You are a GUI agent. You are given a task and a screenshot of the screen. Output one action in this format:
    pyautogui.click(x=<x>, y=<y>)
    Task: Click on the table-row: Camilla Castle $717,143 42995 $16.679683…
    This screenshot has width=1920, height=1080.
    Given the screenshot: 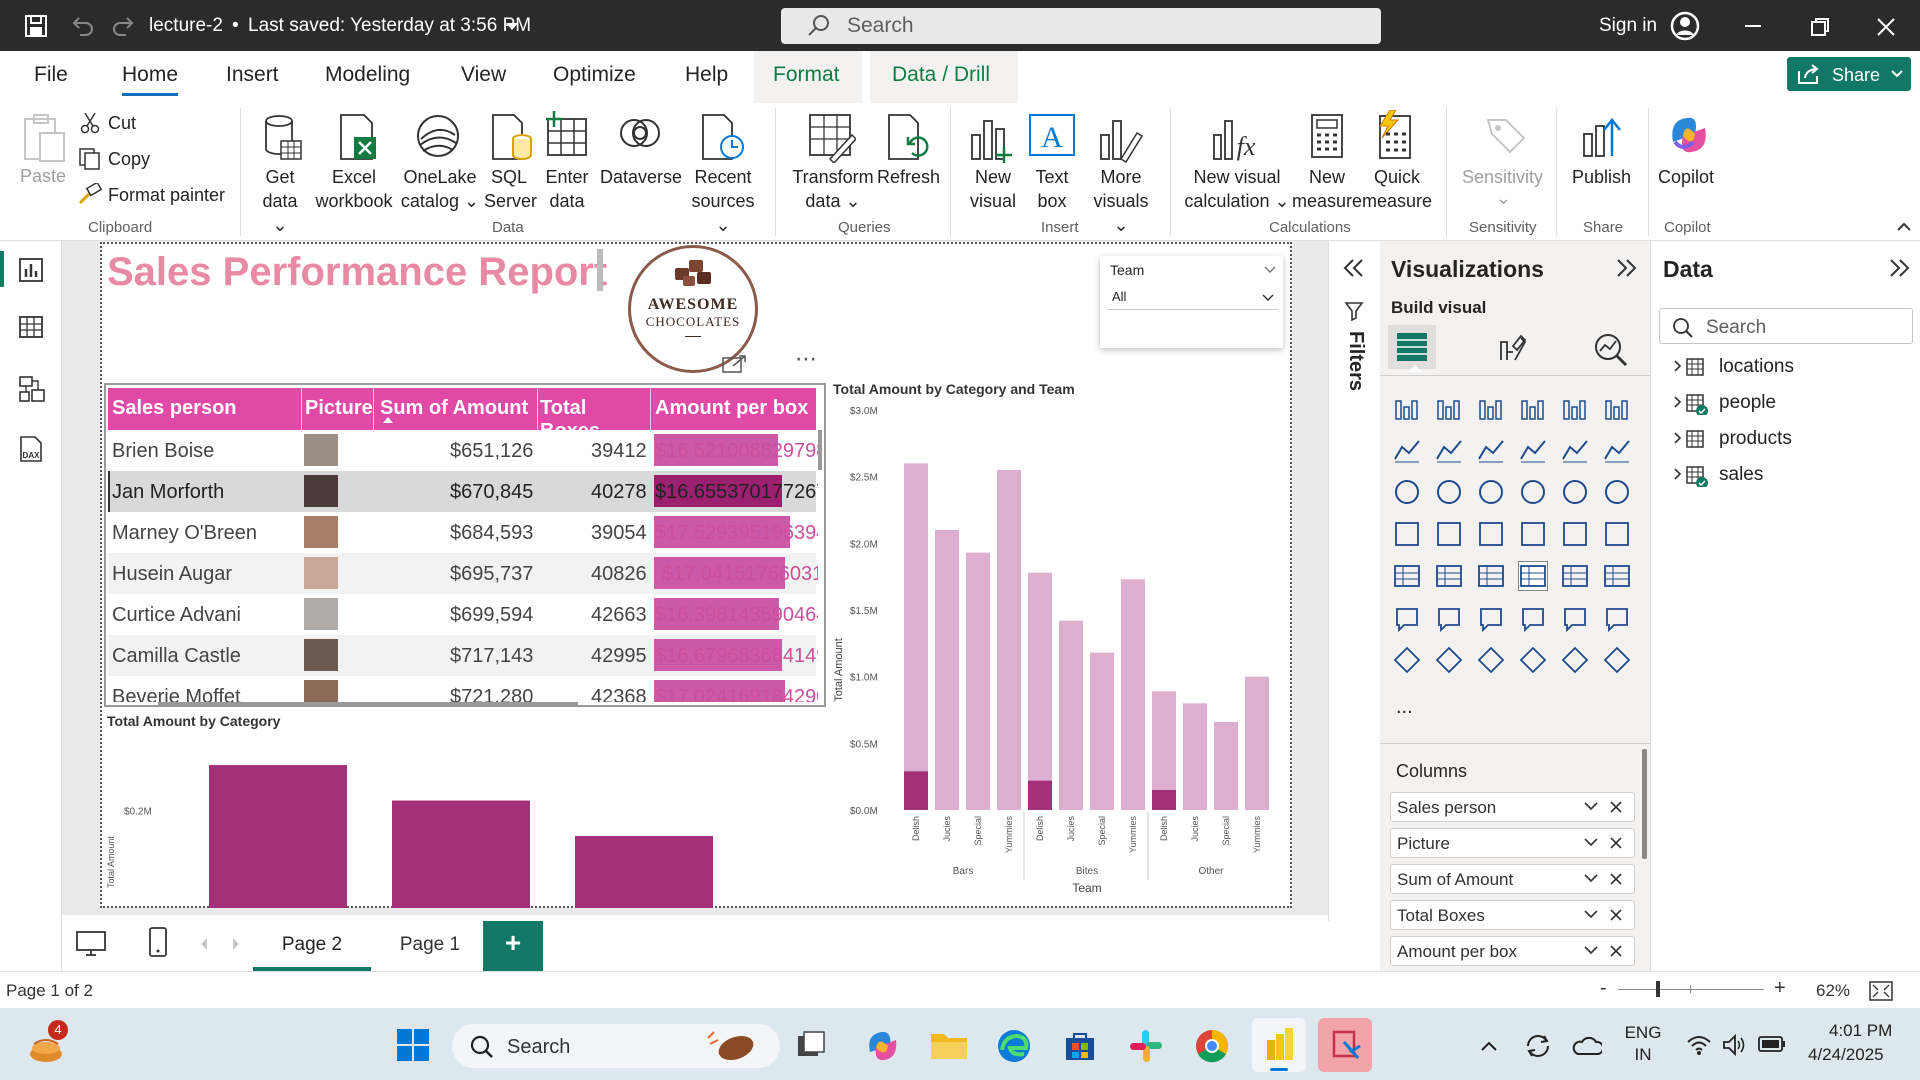 What is the action you would take?
    pyautogui.click(x=463, y=655)
    